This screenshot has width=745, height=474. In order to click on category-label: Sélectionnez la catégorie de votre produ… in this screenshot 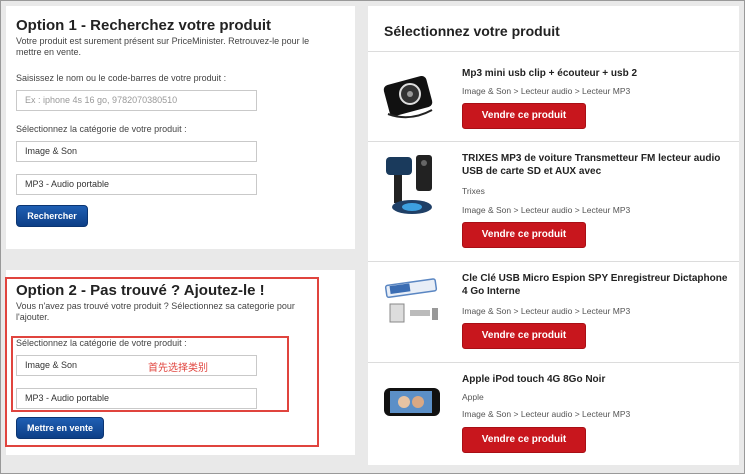, I will do `click(101, 129)`.